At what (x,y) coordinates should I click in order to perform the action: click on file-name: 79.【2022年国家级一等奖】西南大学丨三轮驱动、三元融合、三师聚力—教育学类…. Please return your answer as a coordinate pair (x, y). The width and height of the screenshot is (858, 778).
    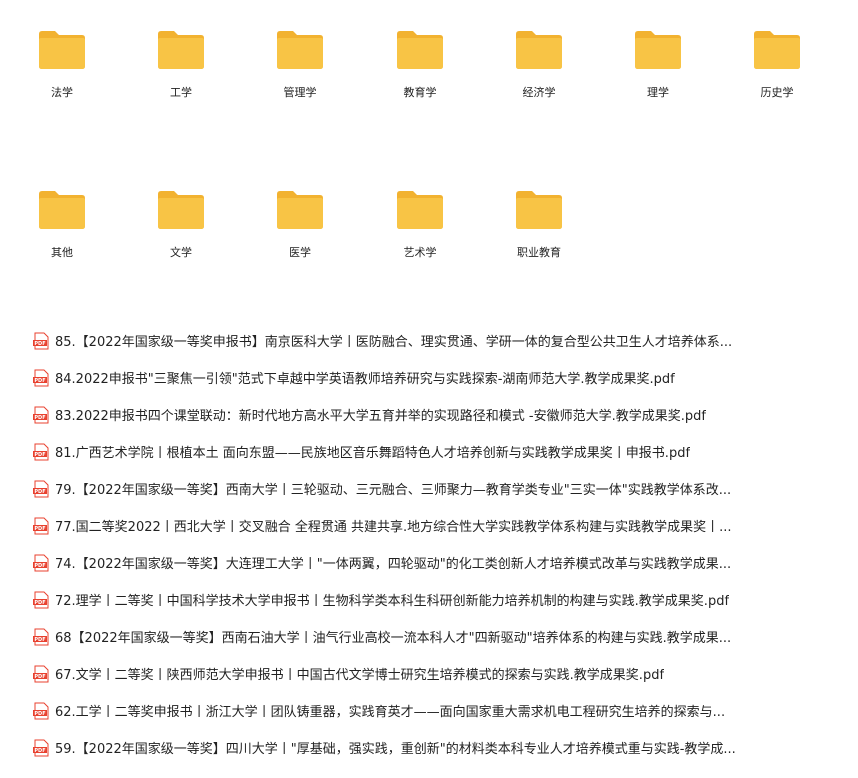
    Looking at the image, I should click on (393, 490).